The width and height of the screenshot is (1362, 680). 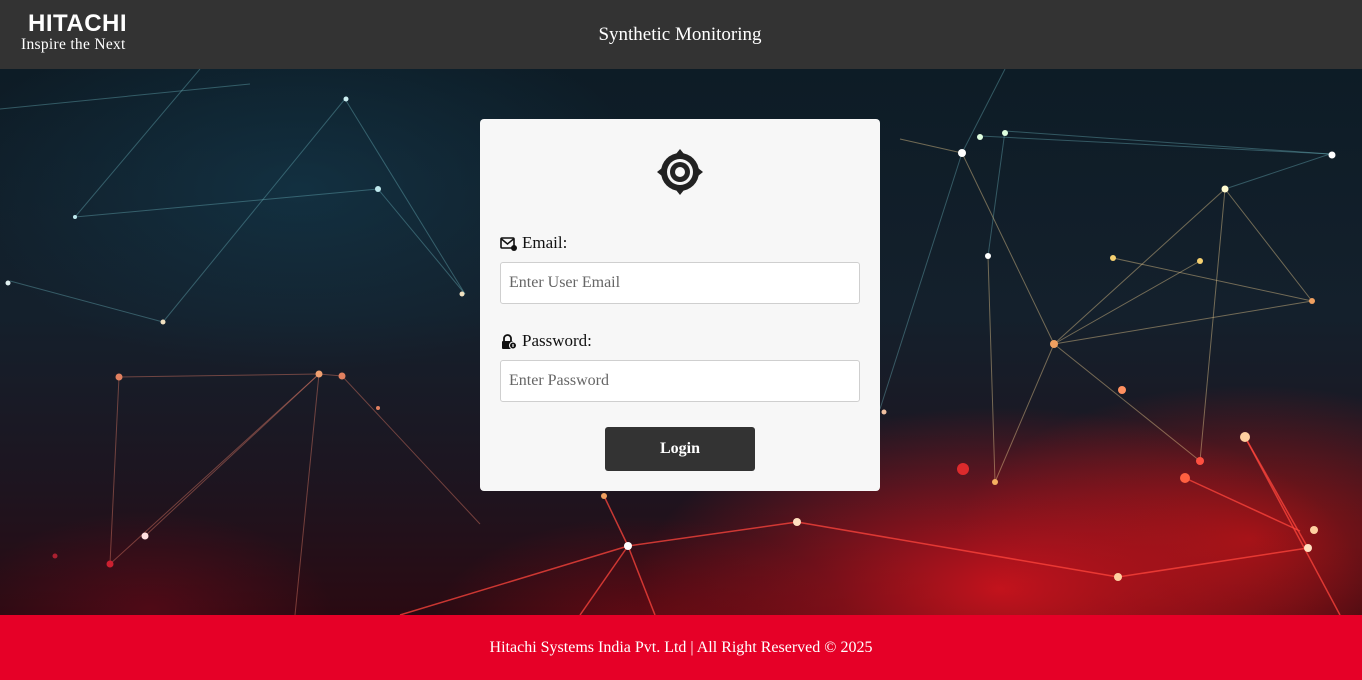 What do you see at coordinates (545, 242) in the screenshot?
I see `email-label-text: Email:` at bounding box center [545, 242].